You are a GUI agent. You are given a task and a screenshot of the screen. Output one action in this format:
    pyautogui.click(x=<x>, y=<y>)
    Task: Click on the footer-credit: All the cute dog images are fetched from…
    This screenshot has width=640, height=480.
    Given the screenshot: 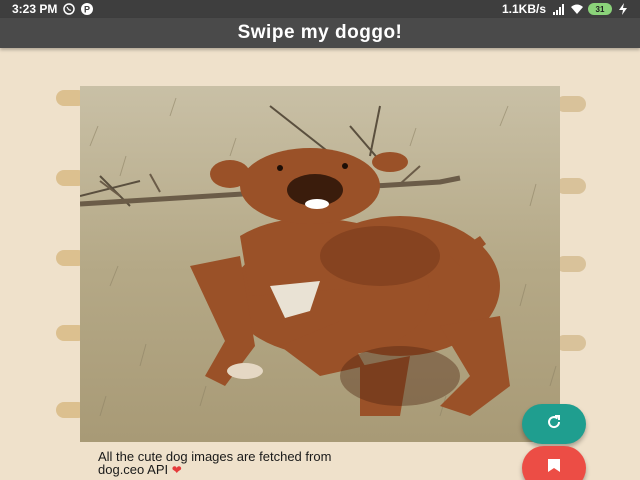 What is the action you would take?
    pyautogui.click(x=318, y=463)
    